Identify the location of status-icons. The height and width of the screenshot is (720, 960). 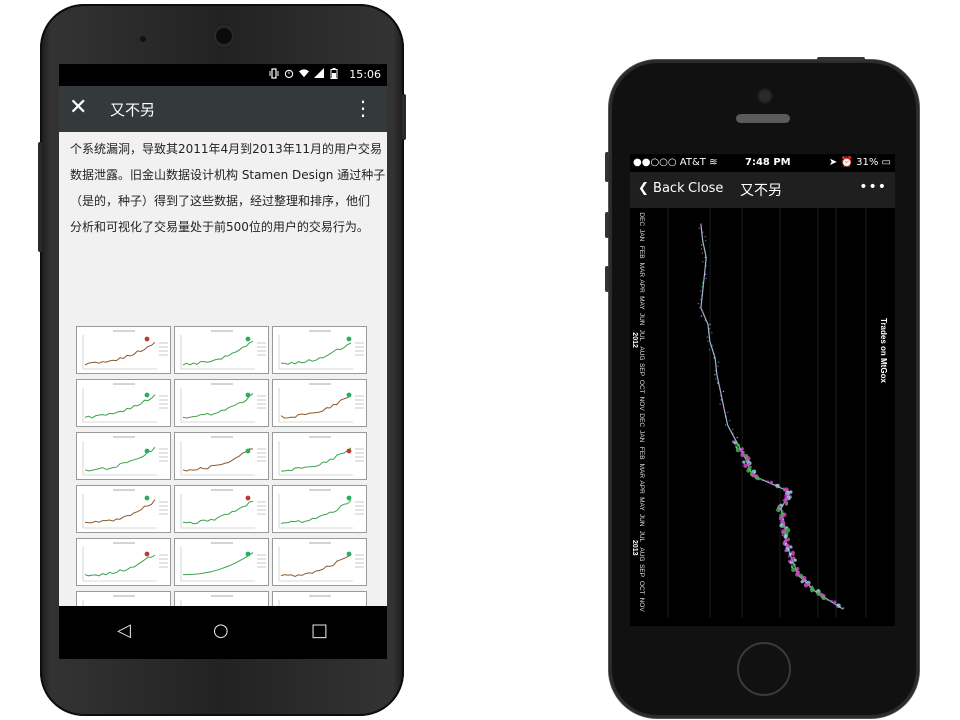
(304, 73).